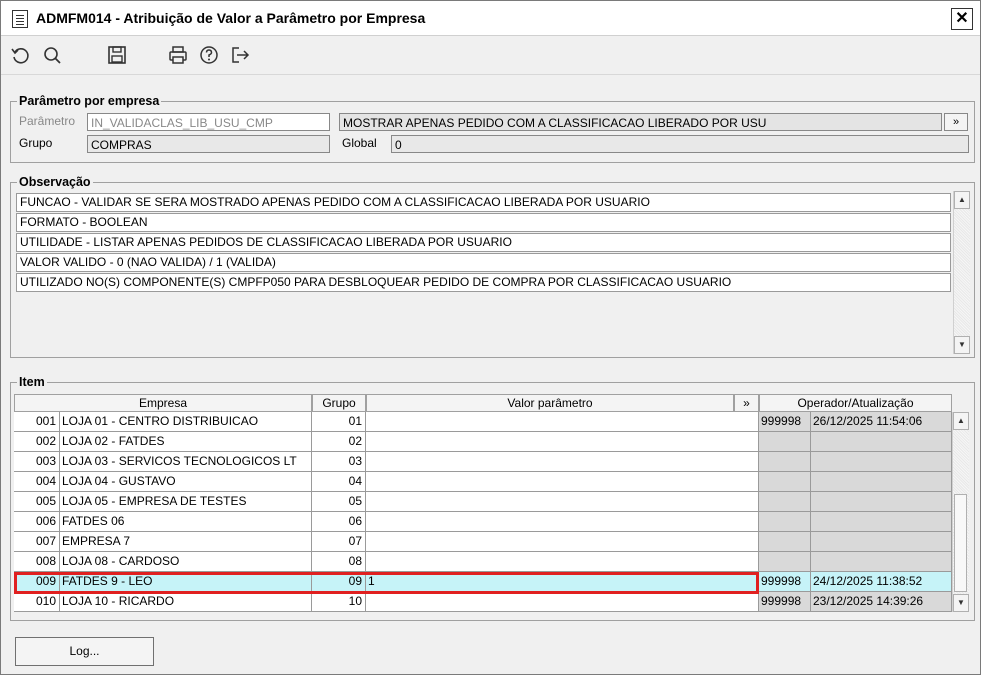 The image size is (981, 675). I want to click on parametro-label: Parâmetro, so click(47, 121).